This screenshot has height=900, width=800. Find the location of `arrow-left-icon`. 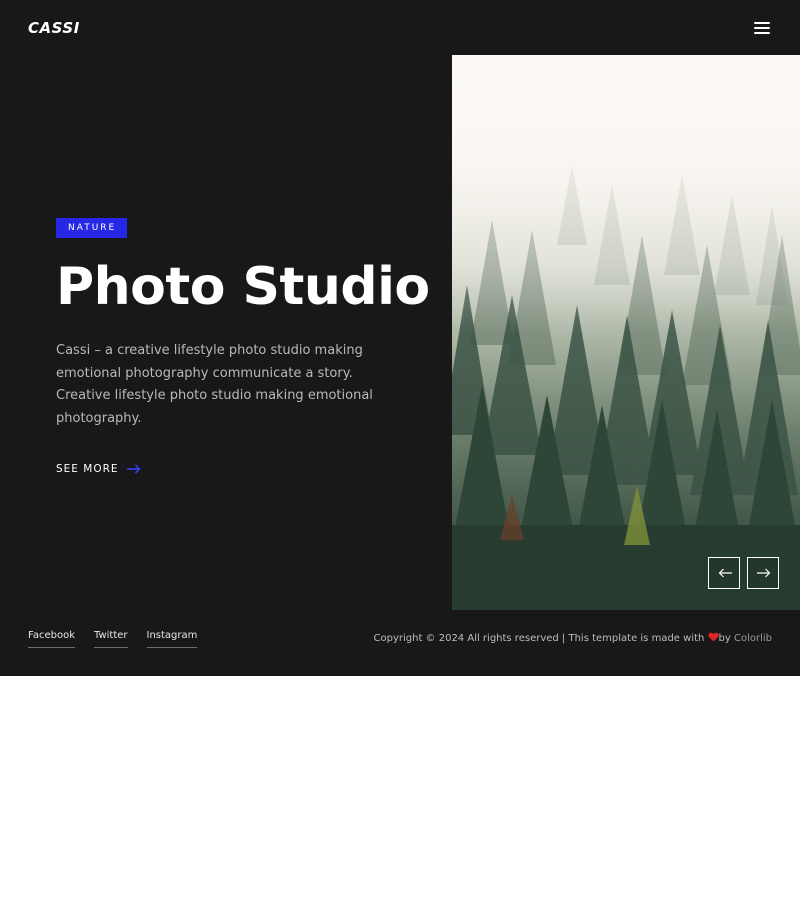

arrow-left-icon is located at coordinates (725, 573).